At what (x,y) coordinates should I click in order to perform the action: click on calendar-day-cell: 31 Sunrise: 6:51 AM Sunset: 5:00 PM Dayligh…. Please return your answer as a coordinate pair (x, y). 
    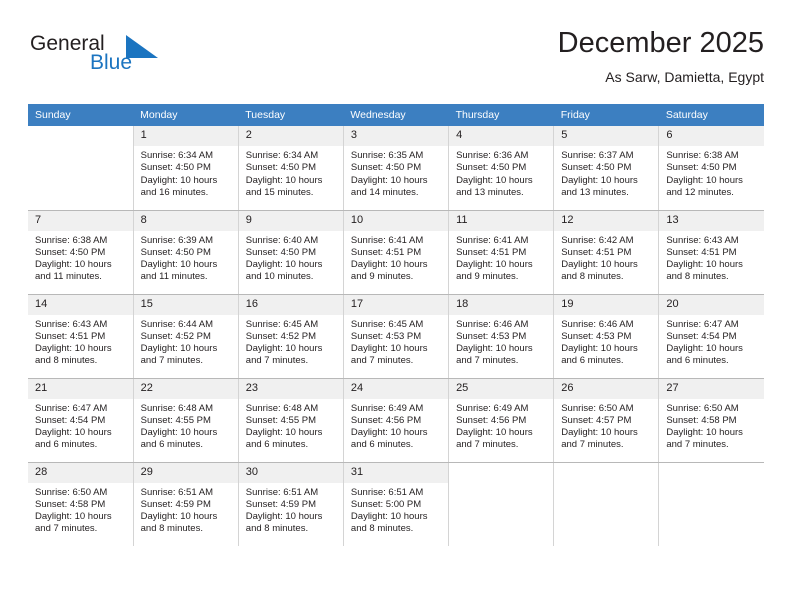
    Looking at the image, I should click on (396, 504).